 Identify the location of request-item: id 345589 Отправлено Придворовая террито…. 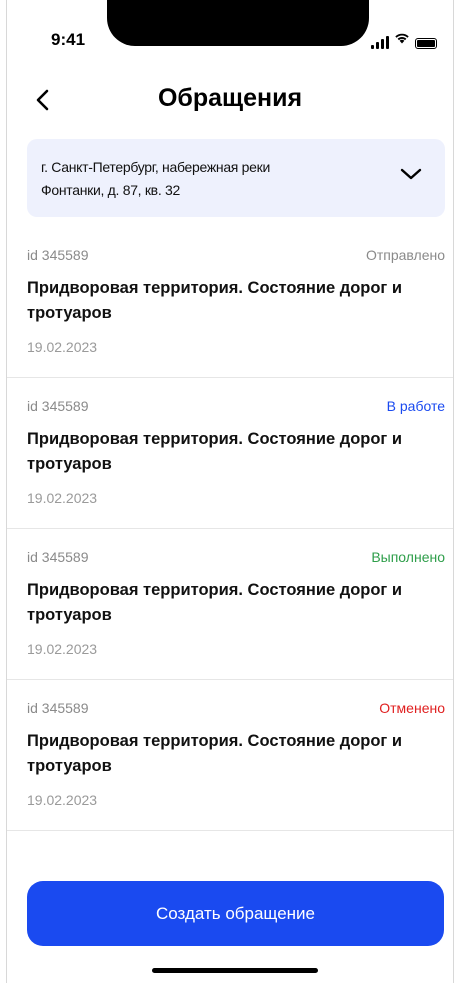
(230, 302).